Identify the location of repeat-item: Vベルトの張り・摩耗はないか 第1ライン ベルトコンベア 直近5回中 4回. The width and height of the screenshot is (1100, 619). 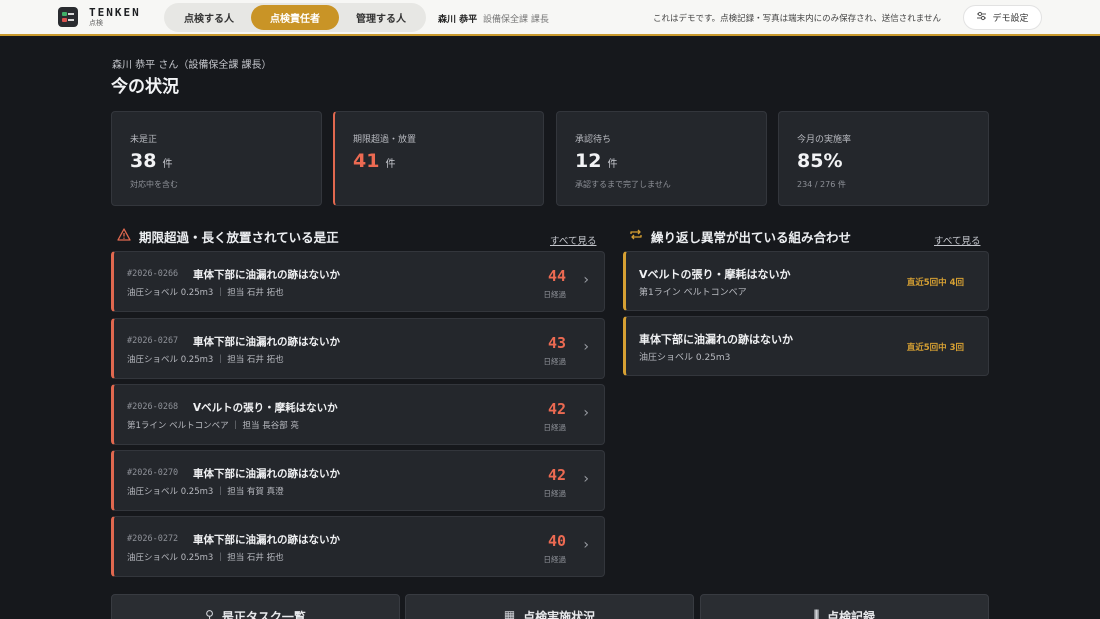
(806, 281).